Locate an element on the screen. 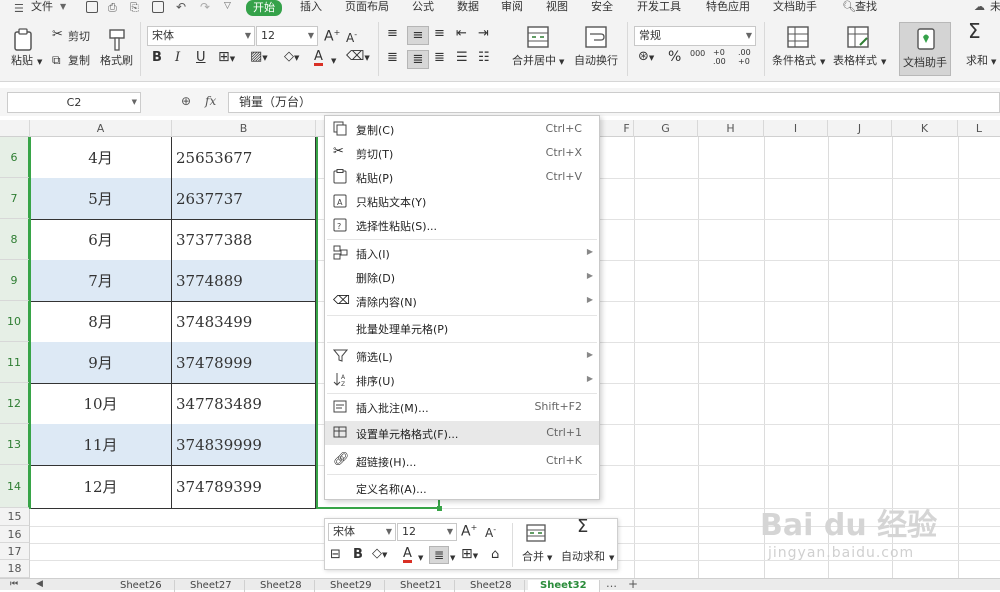  export-icon: ⎙ is located at coordinates (112, 8).